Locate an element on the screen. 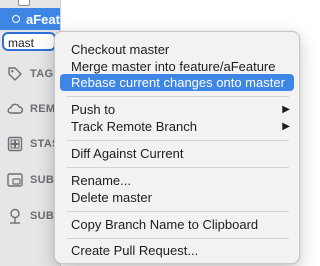 The image size is (320, 266). menu-item-copy-name: Copy Branch Name to Clipboard is located at coordinates (177, 224).